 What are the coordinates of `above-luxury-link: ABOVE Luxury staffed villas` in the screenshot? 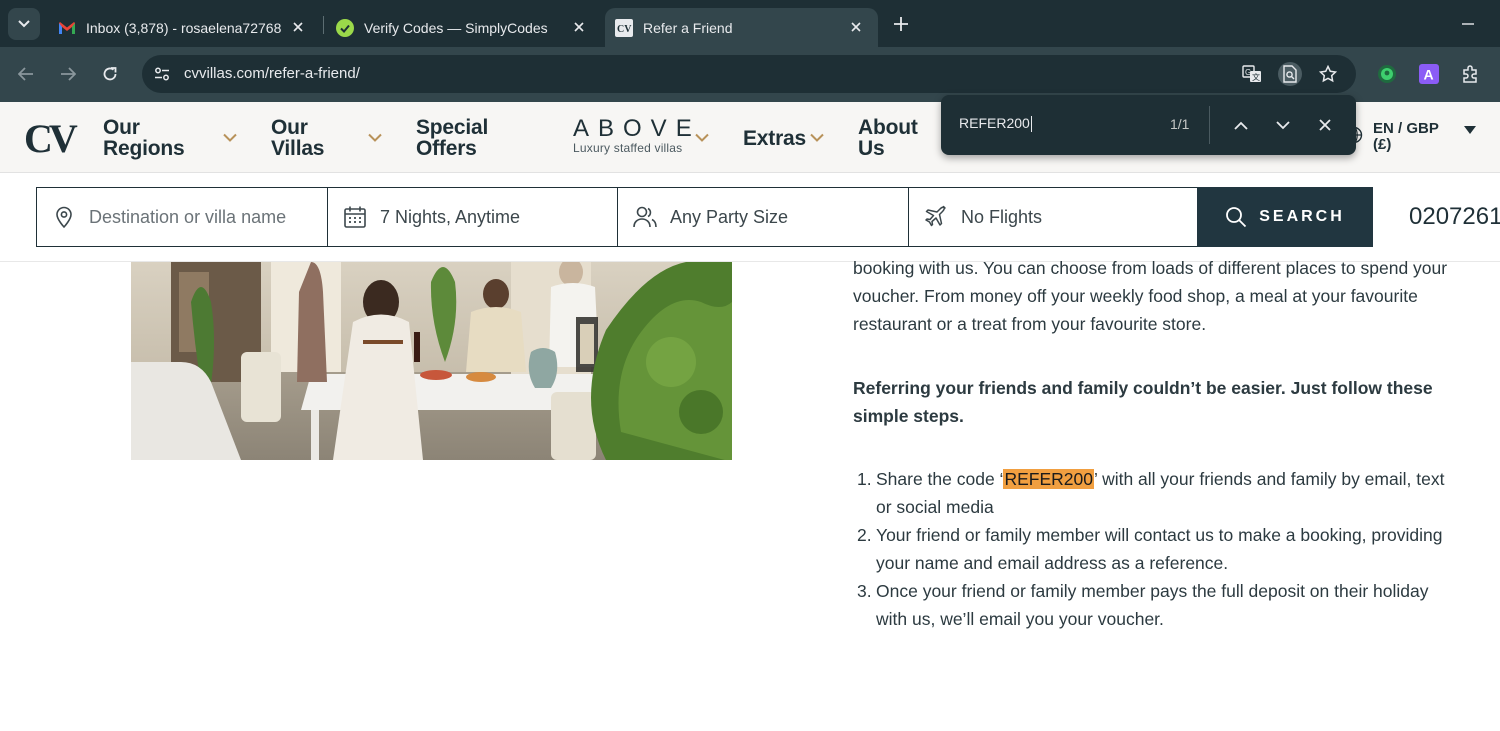 It's located at (637, 135).